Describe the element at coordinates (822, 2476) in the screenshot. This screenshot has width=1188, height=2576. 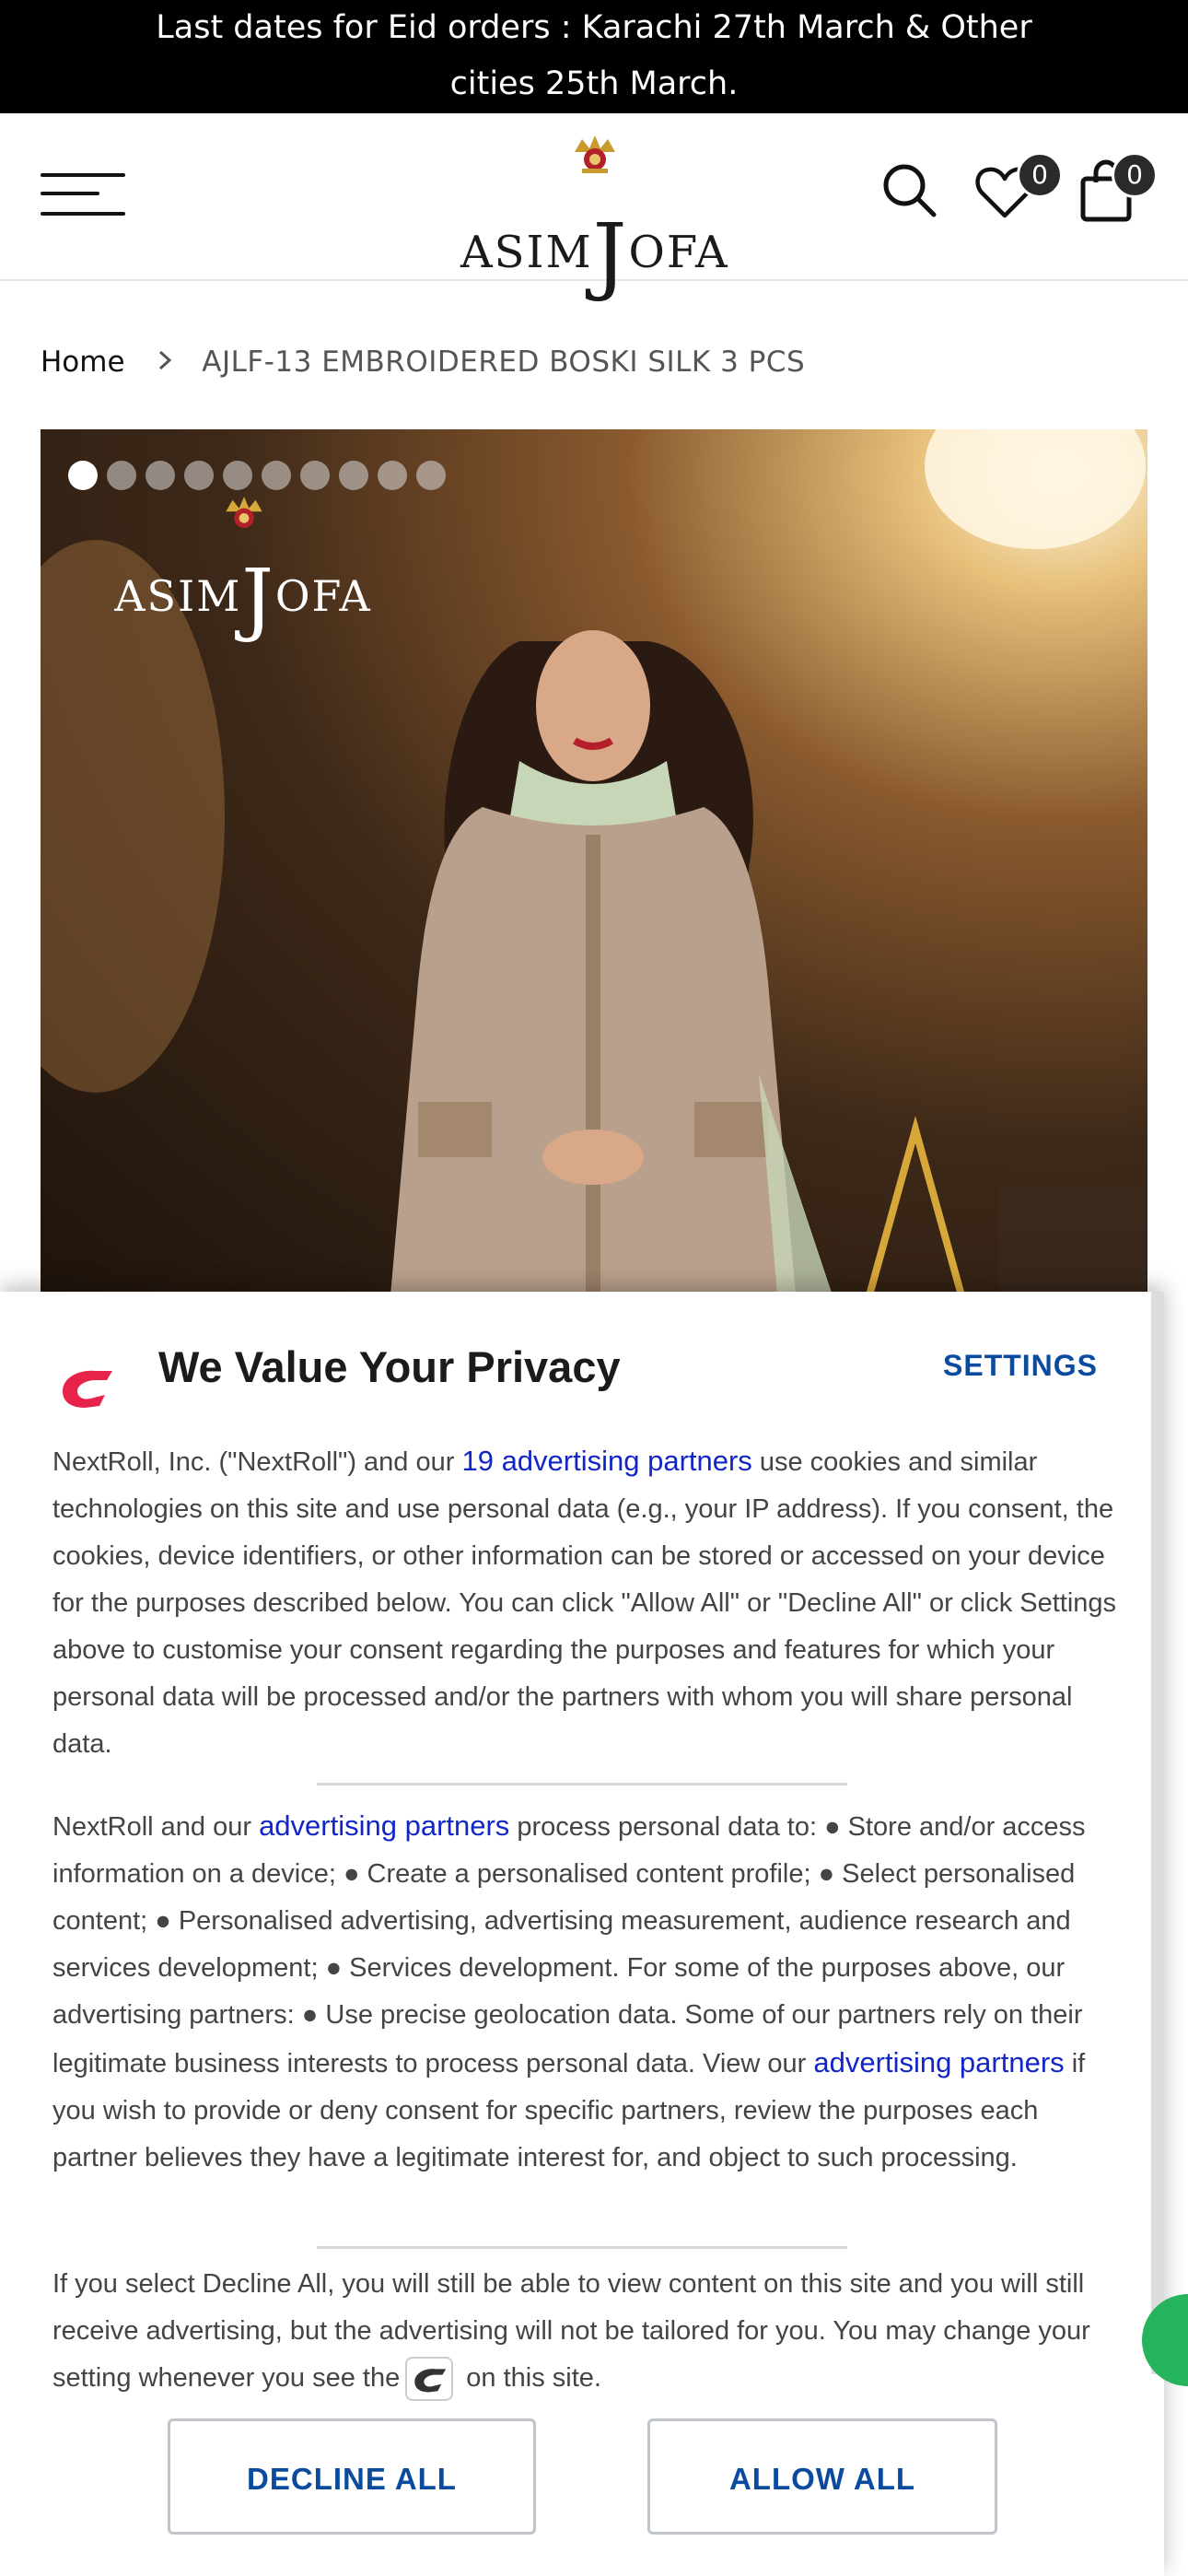
I see `allow-all-button: ALLOW ALL` at that location.